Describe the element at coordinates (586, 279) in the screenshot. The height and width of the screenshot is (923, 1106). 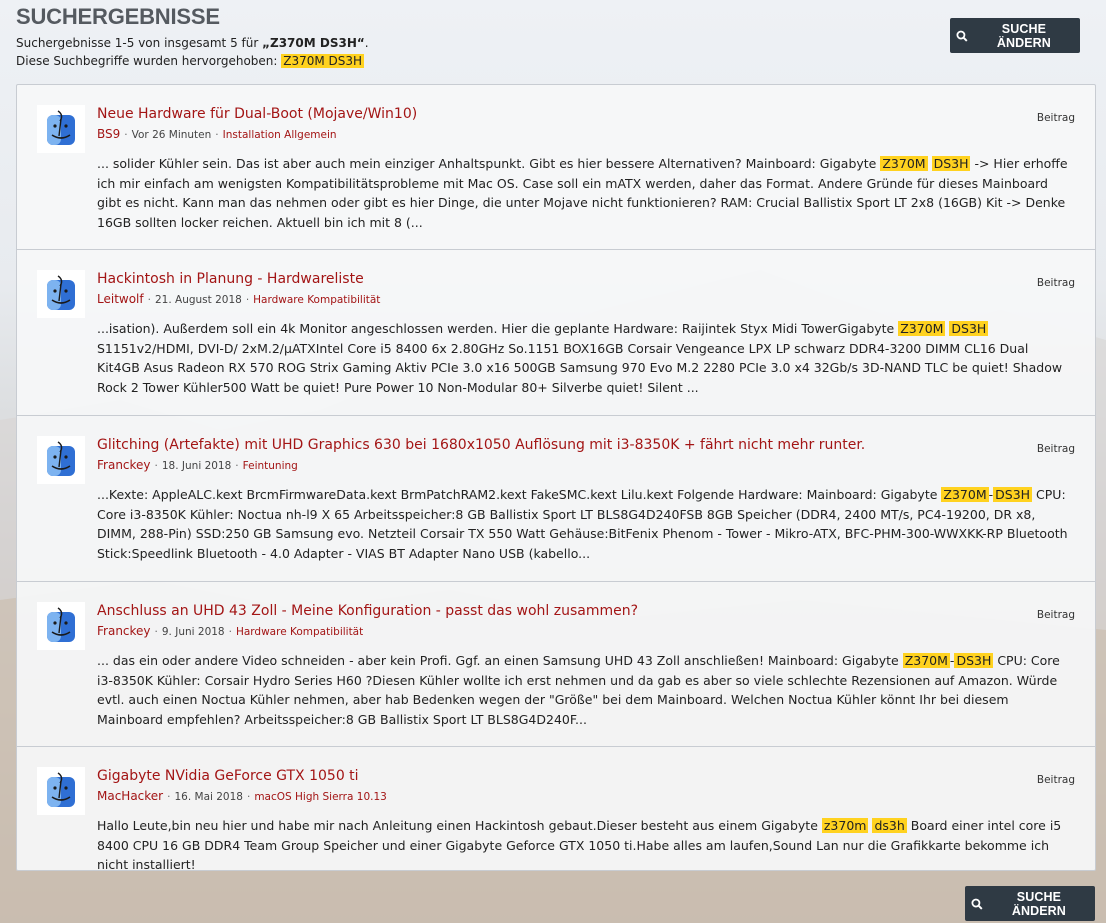
I see `result-title: Hackintosh in Planung - Hardwareliste` at that location.